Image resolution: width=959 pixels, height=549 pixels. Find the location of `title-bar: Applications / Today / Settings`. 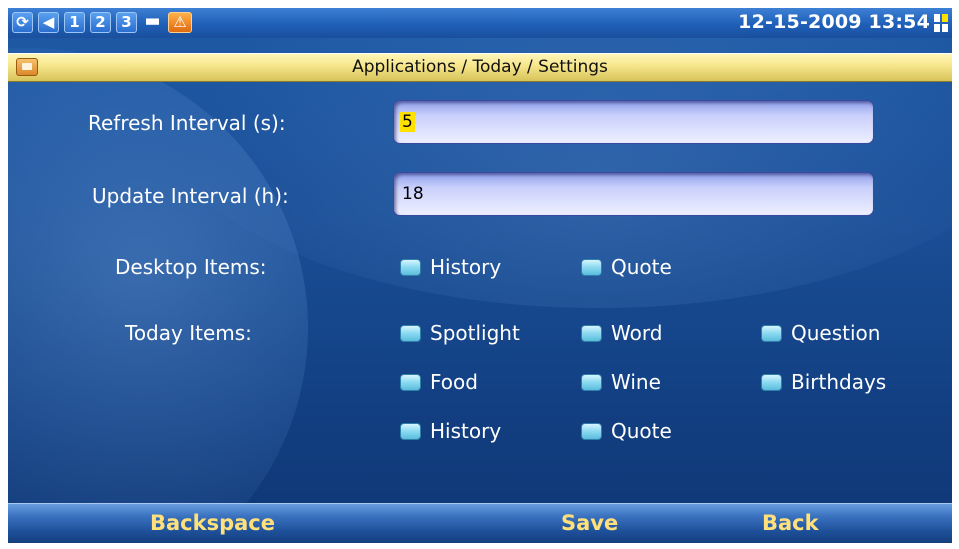

title-bar: Applications / Today / Settings is located at coordinates (480, 67).